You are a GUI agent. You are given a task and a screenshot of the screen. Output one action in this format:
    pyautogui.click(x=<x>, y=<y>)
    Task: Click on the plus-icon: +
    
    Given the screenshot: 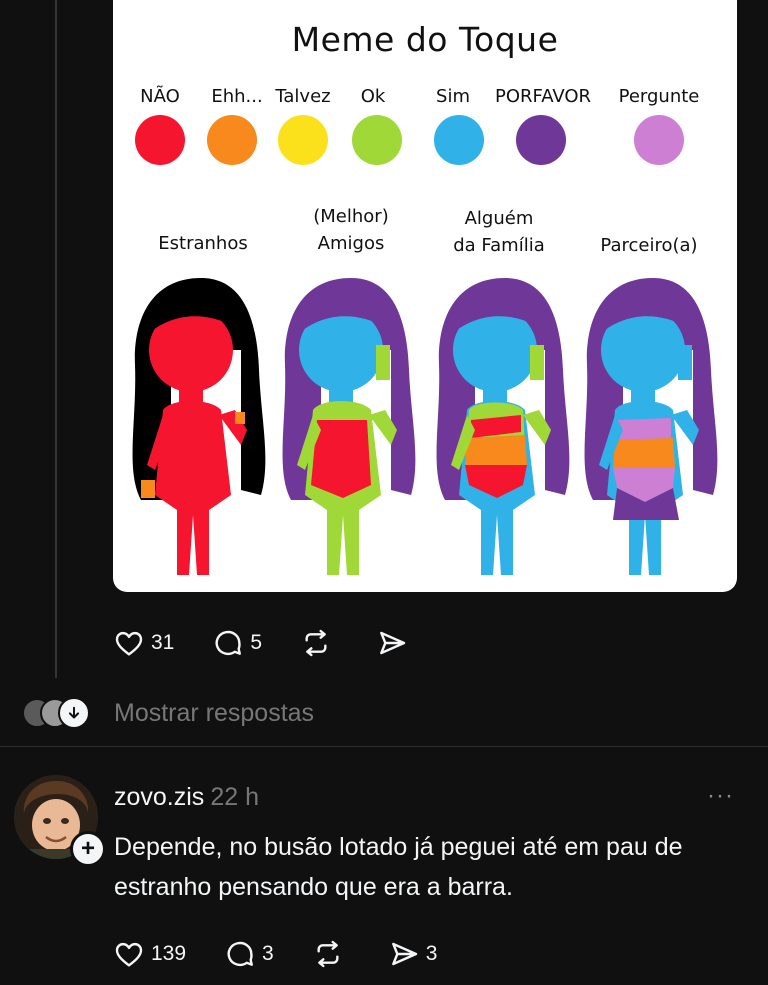 What is the action you would take?
    pyautogui.click(x=87, y=848)
    